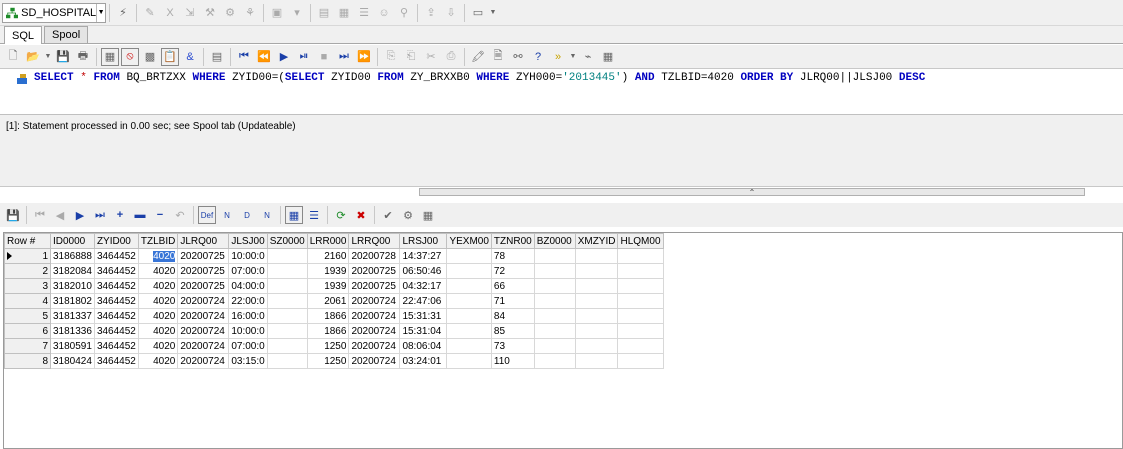  I want to click on play-icon: ▶, so click(284, 57).